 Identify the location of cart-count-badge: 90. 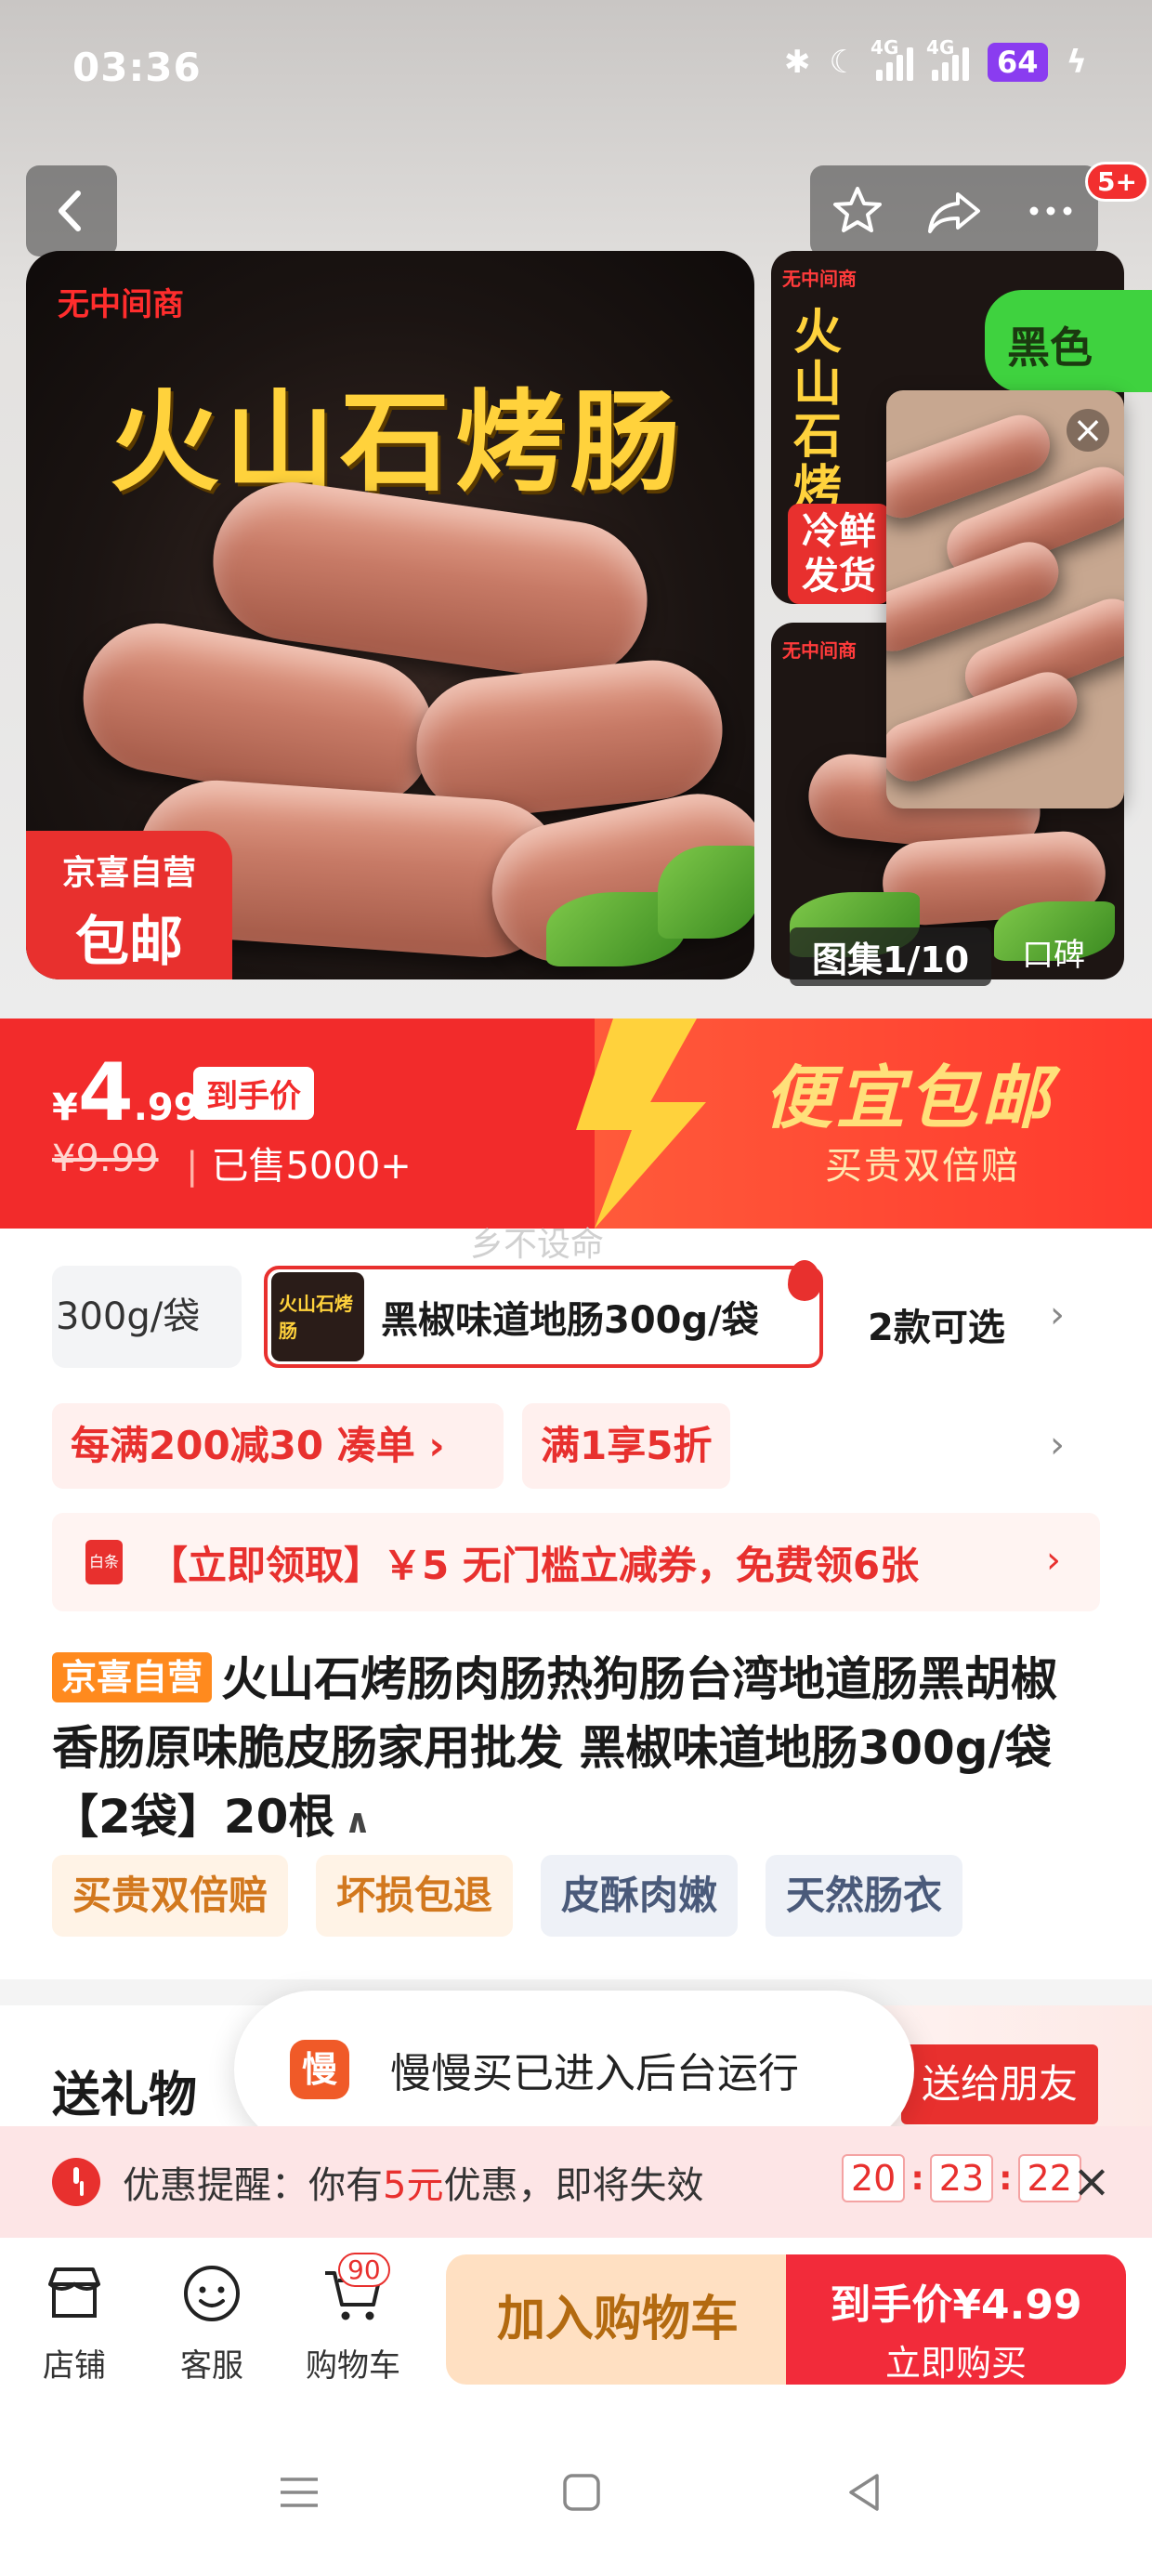
(364, 2270).